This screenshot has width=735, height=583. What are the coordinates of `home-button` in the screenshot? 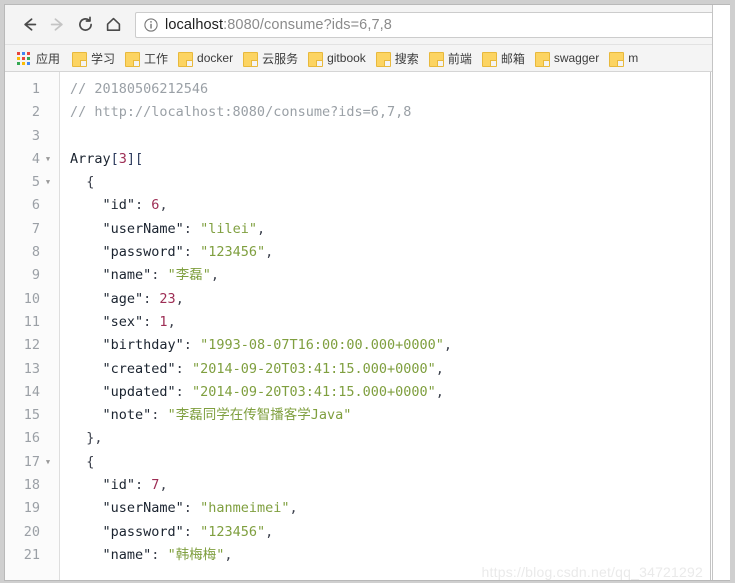 It's located at (113, 25).